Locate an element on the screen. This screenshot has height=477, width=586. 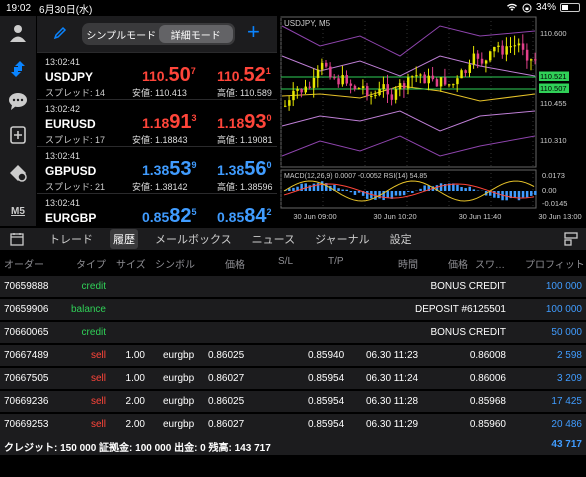
bid-pips: 82 is located at coordinates (180, 216).